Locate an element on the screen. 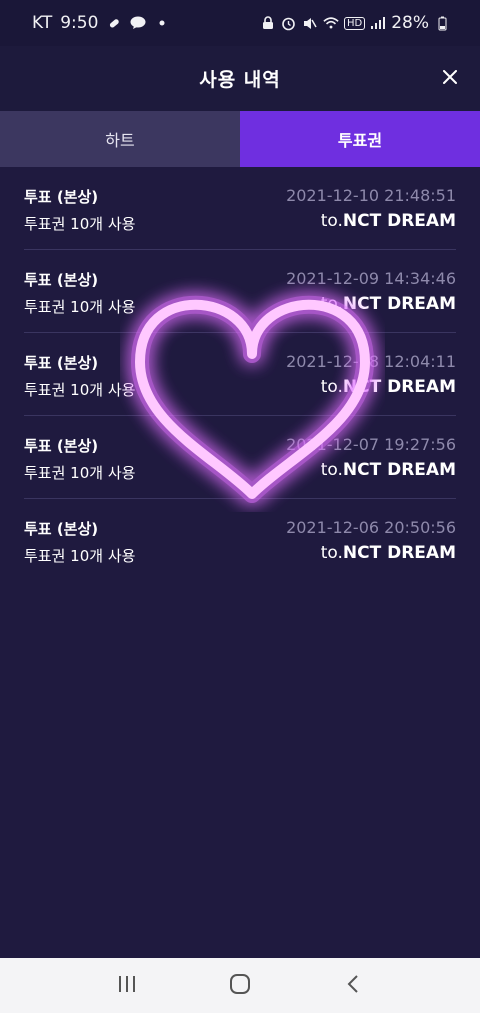 The width and height of the screenshot is (480, 1013). home-icon is located at coordinates (240, 986).